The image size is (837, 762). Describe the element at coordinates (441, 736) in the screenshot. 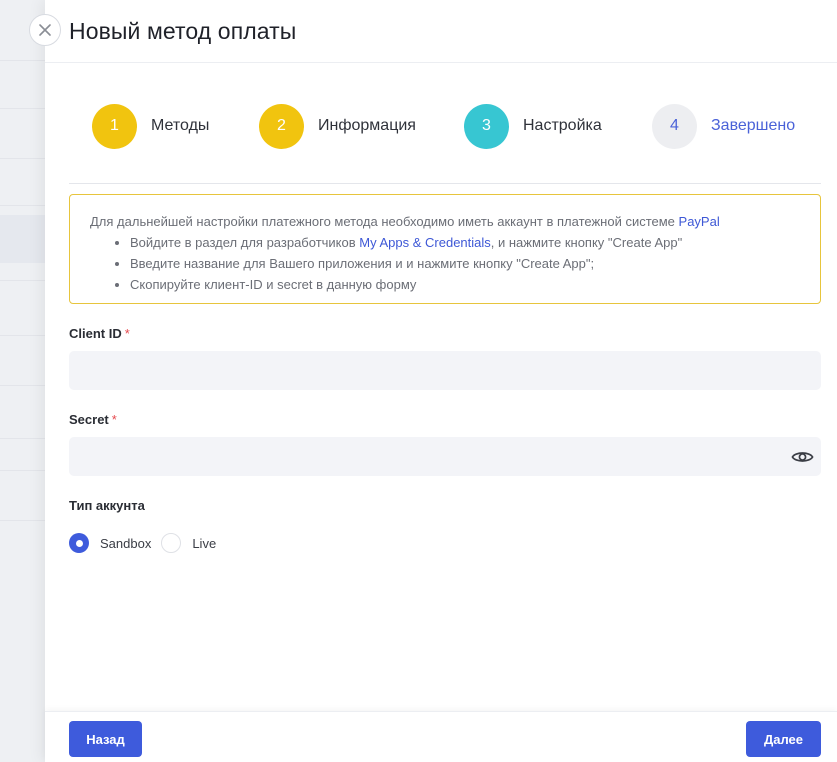

I see `drawer-footer: Назад Далее` at that location.